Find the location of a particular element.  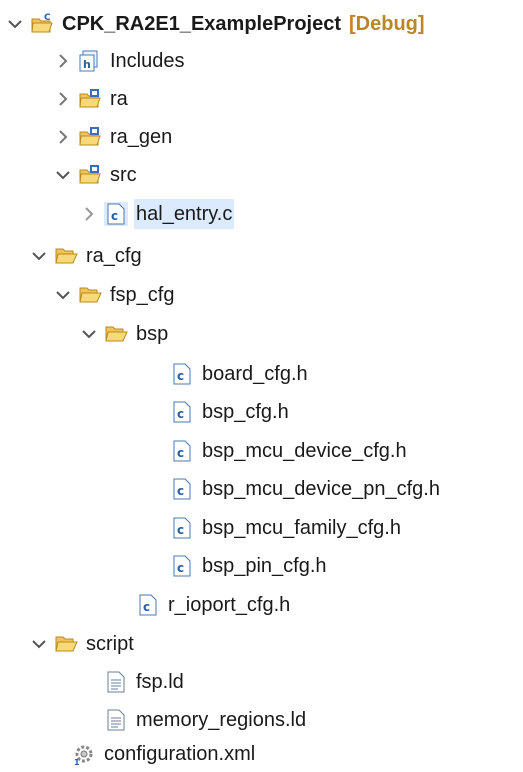

tree-item-r-ioport-cfg: c r_ioport_cfg.h is located at coordinates (214, 605).